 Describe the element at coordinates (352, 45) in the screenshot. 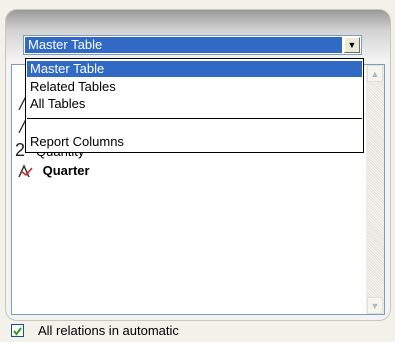

I see `chevron-down-icon: ▼` at that location.